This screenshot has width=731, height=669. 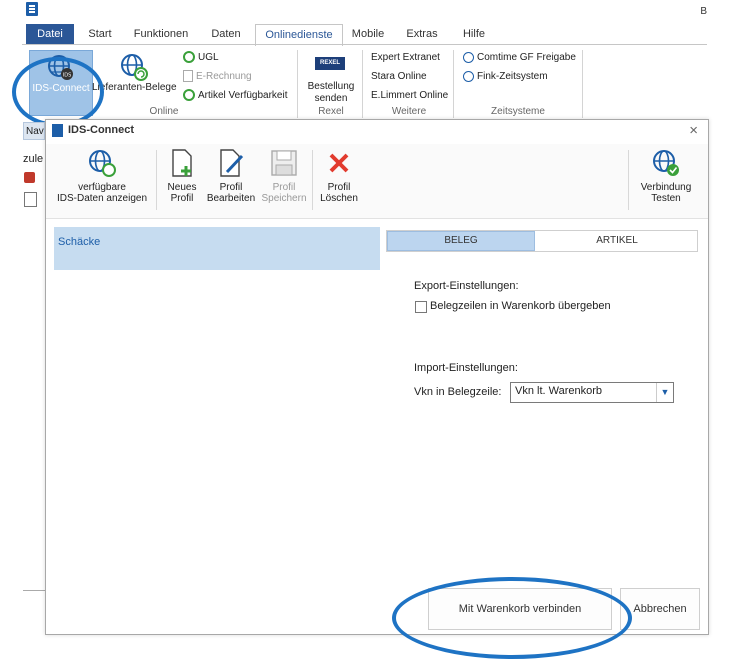 I want to click on tab-hilfe: Hilfe, so click(x=474, y=34).